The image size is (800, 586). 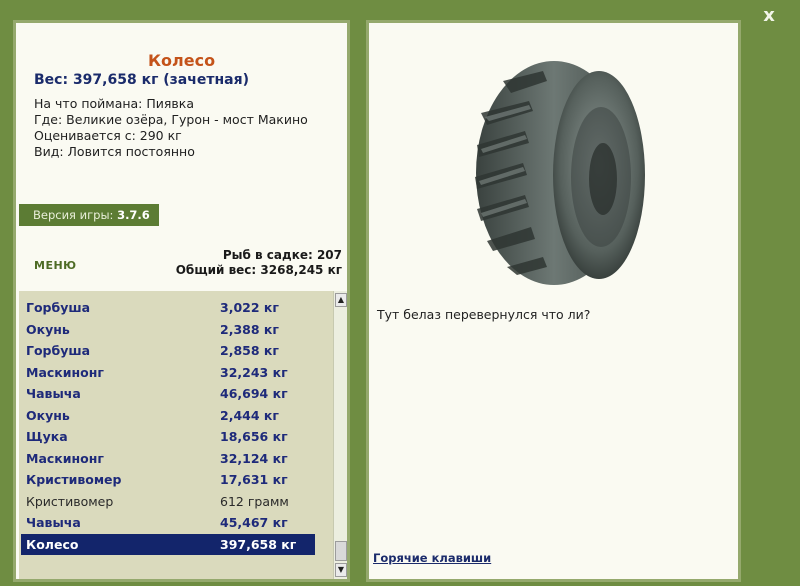 I want to click on fish-list-item: Горбуша 2,858 кг, so click(x=168, y=350).